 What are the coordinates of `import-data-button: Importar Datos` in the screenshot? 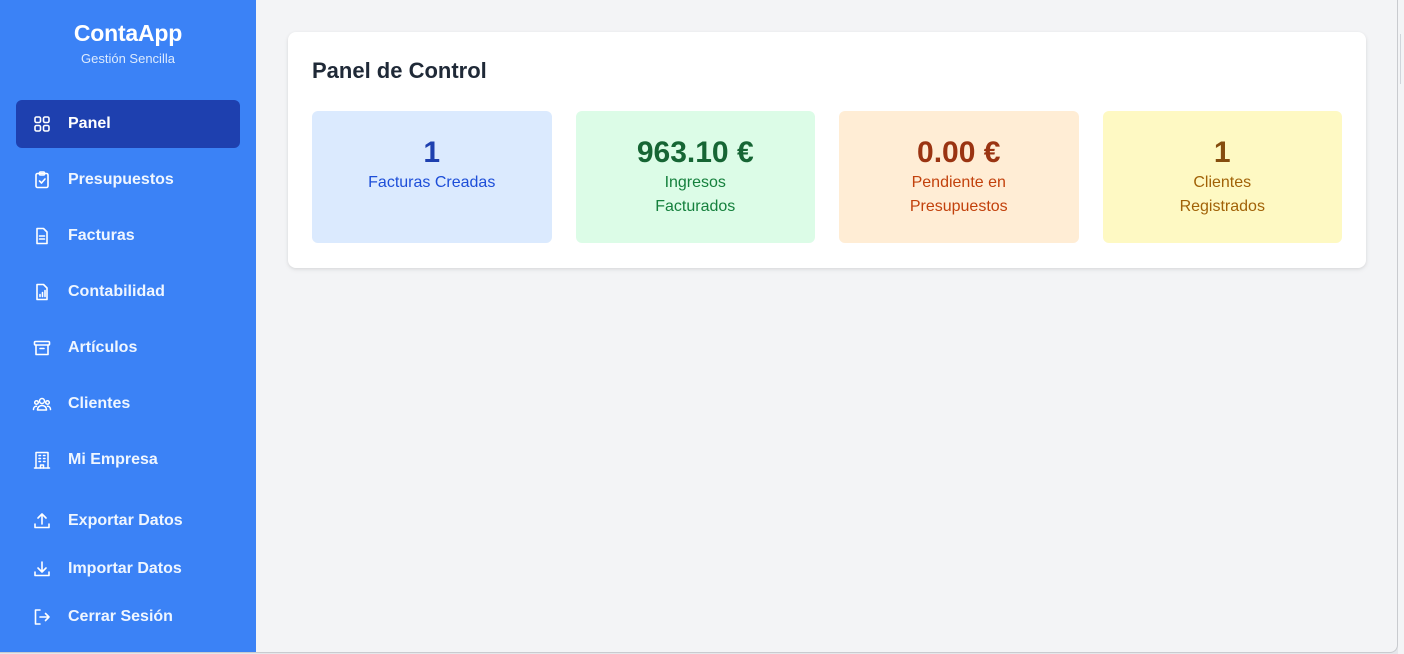 It's located at (128, 569).